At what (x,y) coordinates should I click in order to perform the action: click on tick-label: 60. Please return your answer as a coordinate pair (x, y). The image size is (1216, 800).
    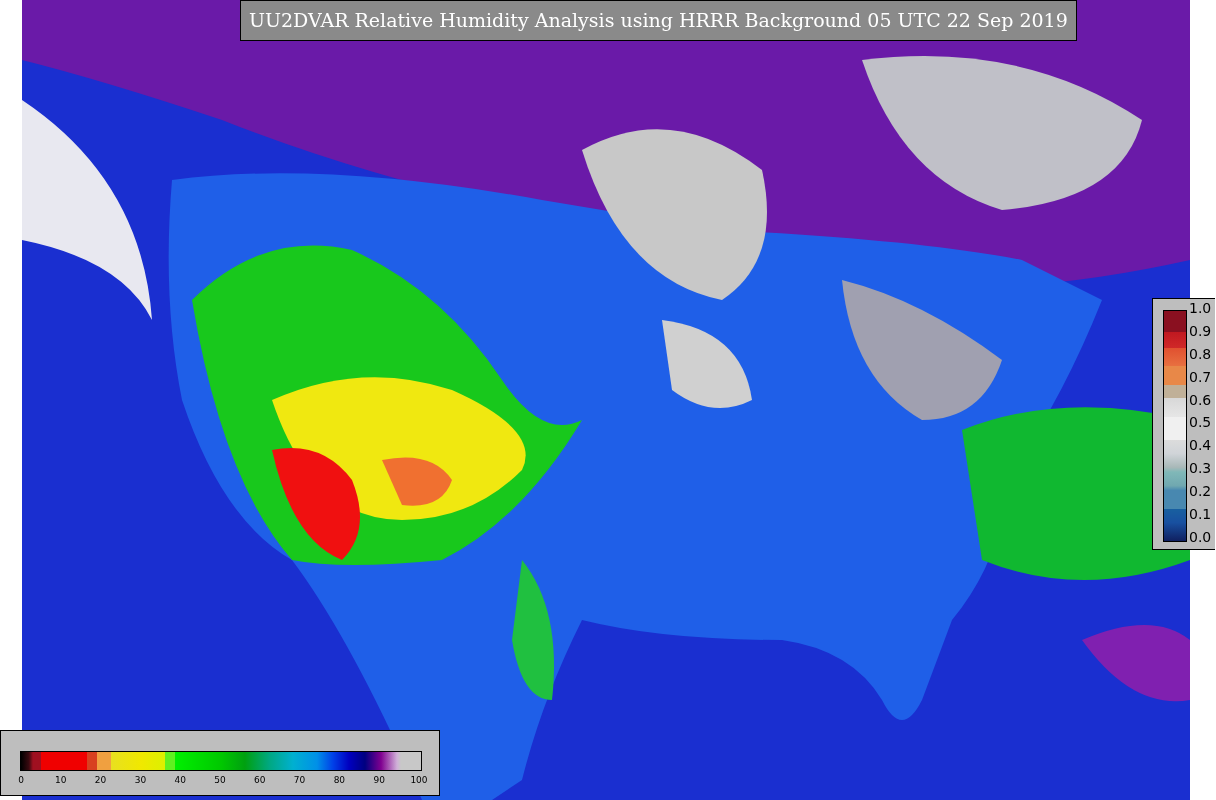
    Looking at the image, I should click on (260, 780).